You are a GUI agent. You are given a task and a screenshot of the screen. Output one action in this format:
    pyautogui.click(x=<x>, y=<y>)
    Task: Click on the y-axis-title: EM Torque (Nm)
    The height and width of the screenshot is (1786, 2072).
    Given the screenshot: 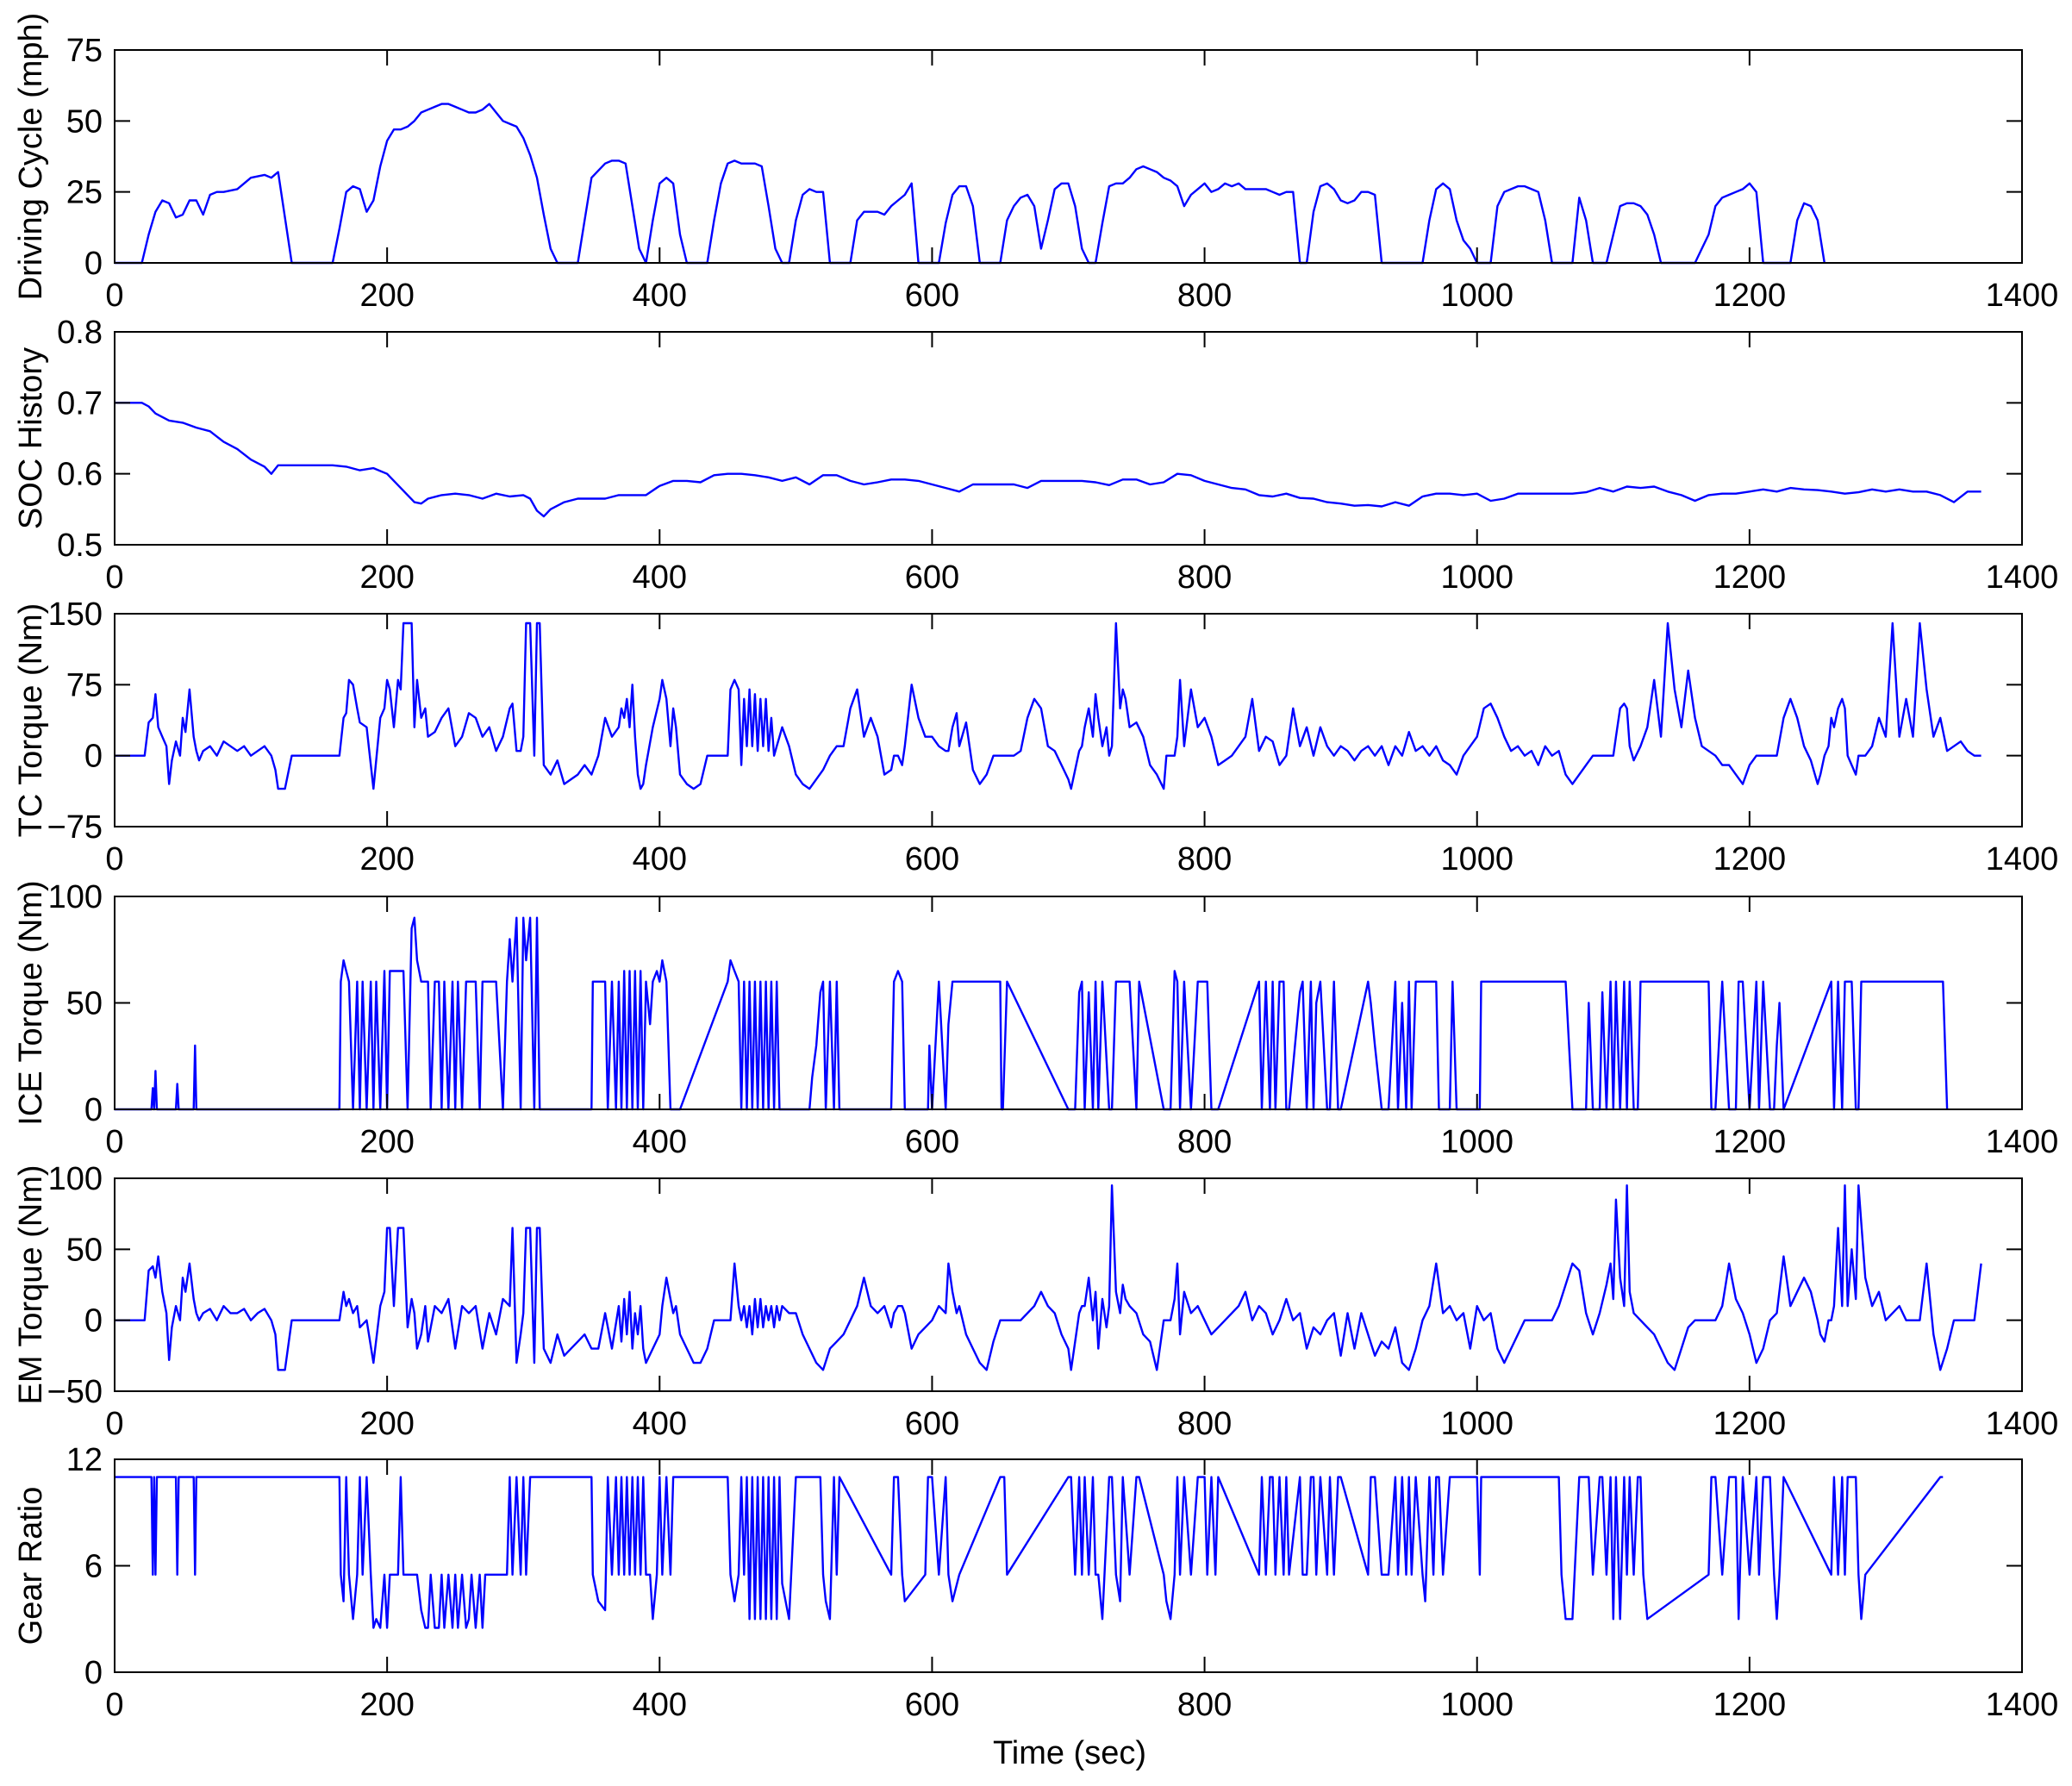 What is the action you would take?
    pyautogui.click(x=31, y=1284)
    